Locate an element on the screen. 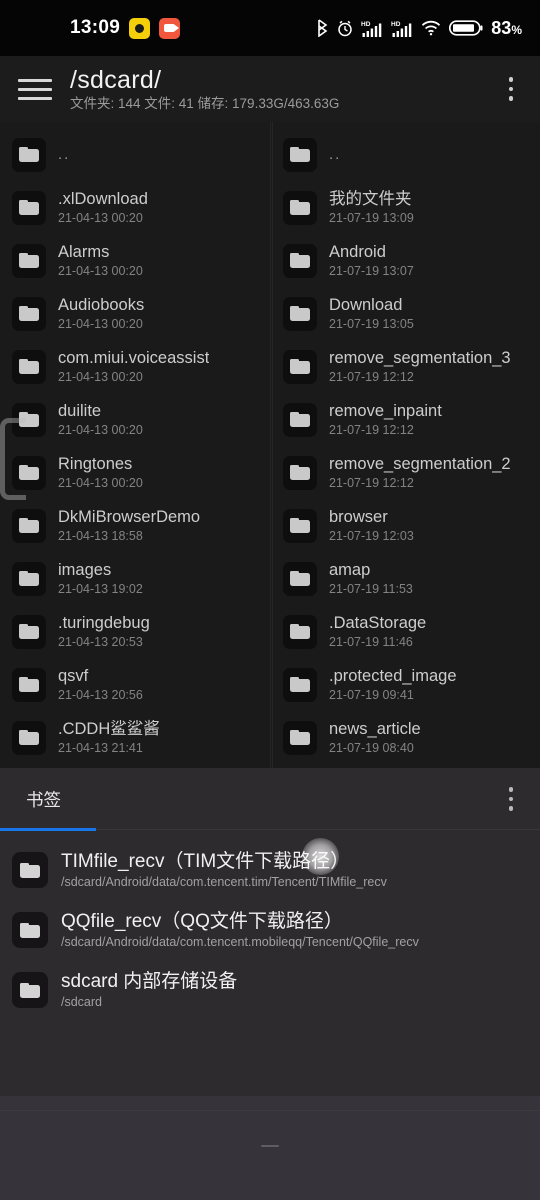  file-row: .protected_image 21-07-19 09:41 is located at coordinates (405, 684).